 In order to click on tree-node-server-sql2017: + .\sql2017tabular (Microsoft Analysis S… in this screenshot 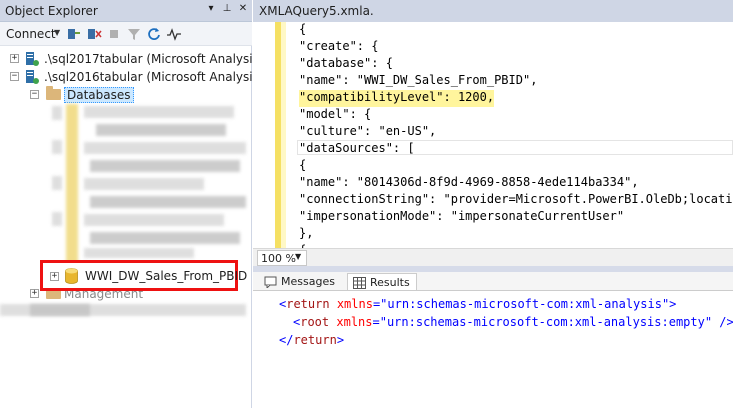, I will do `click(139, 59)`.